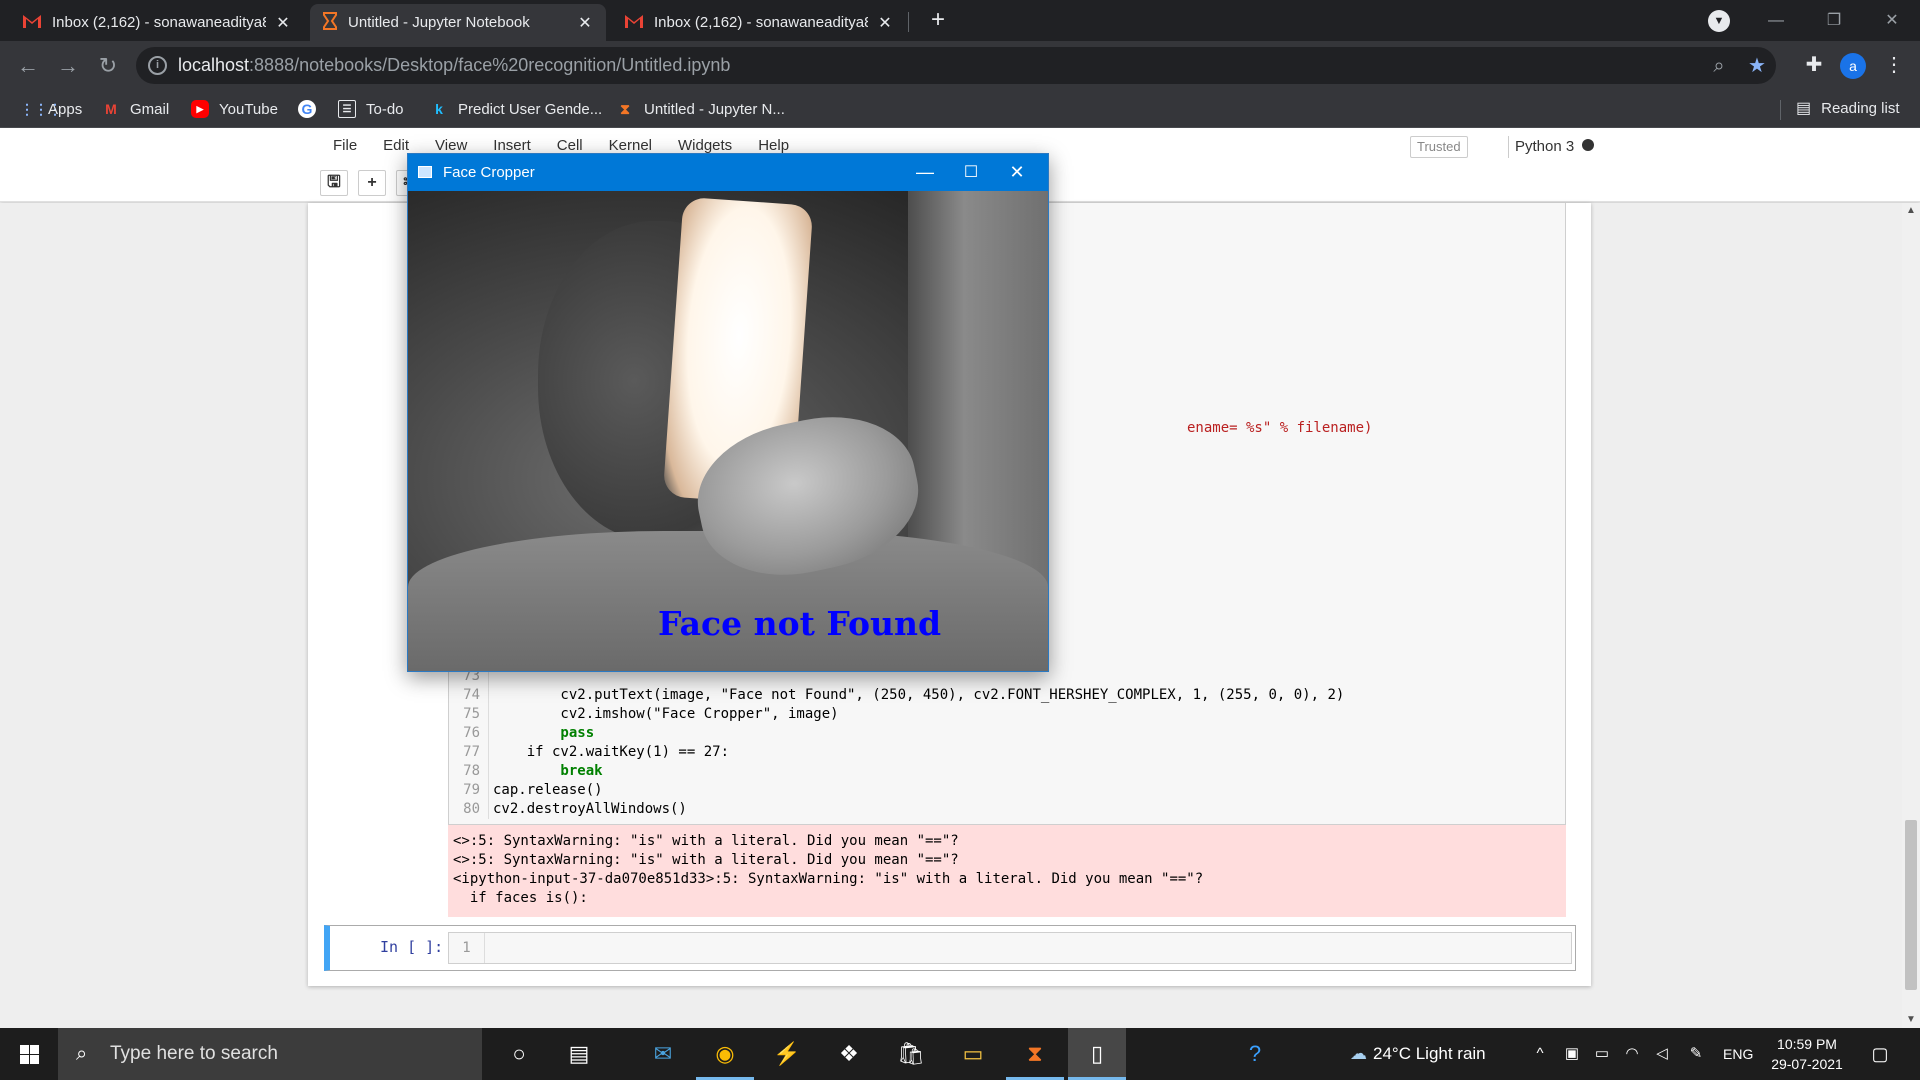 The width and height of the screenshot is (1920, 1080). I want to click on code-line: 77 if cv2.waitKey(1) == 27:, so click(1007, 752).